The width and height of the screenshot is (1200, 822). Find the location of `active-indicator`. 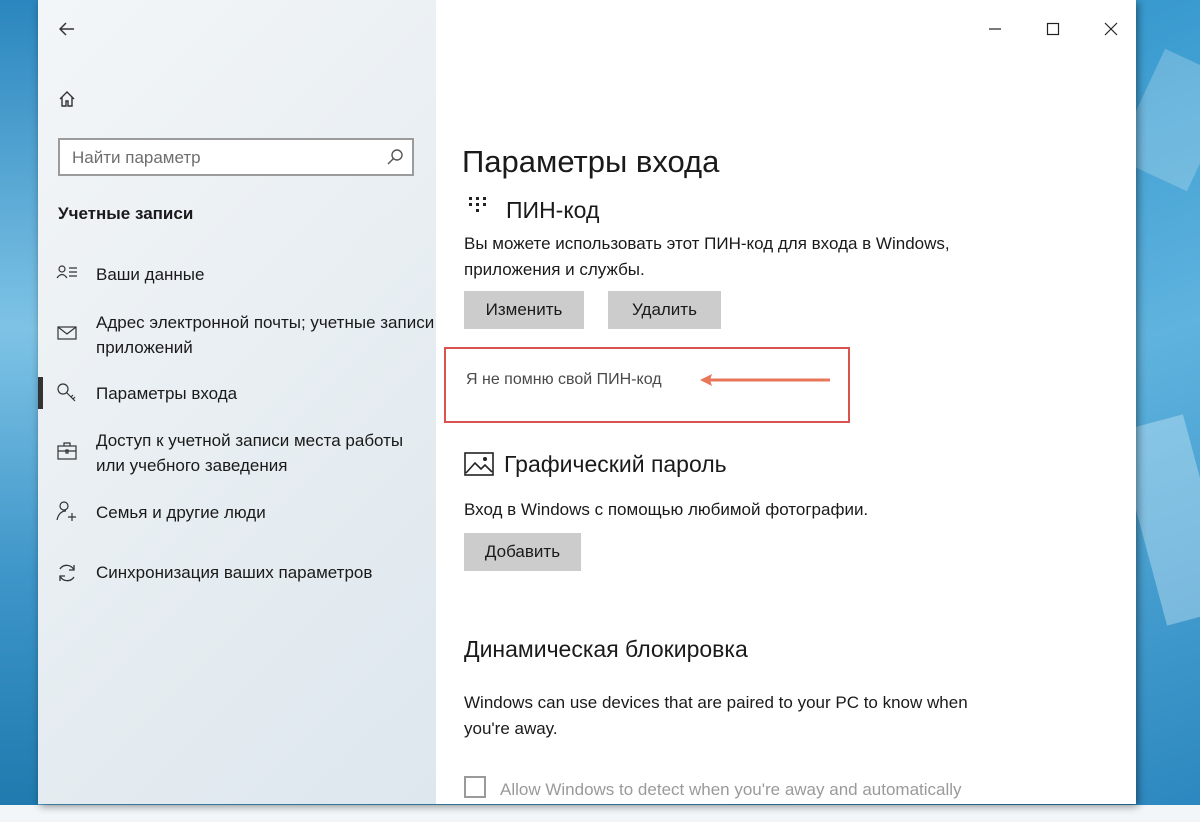

active-indicator is located at coordinates (40, 393).